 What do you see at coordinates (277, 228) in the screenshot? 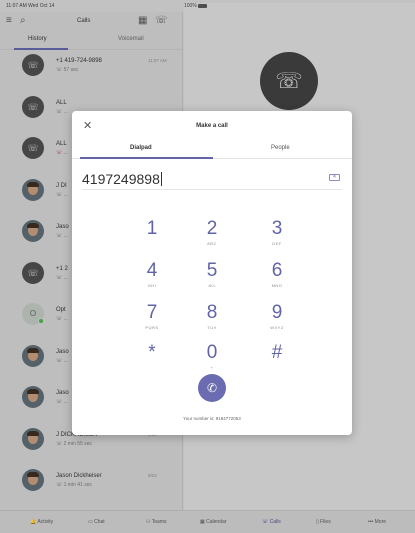
I see `key-digit: 3` at bounding box center [277, 228].